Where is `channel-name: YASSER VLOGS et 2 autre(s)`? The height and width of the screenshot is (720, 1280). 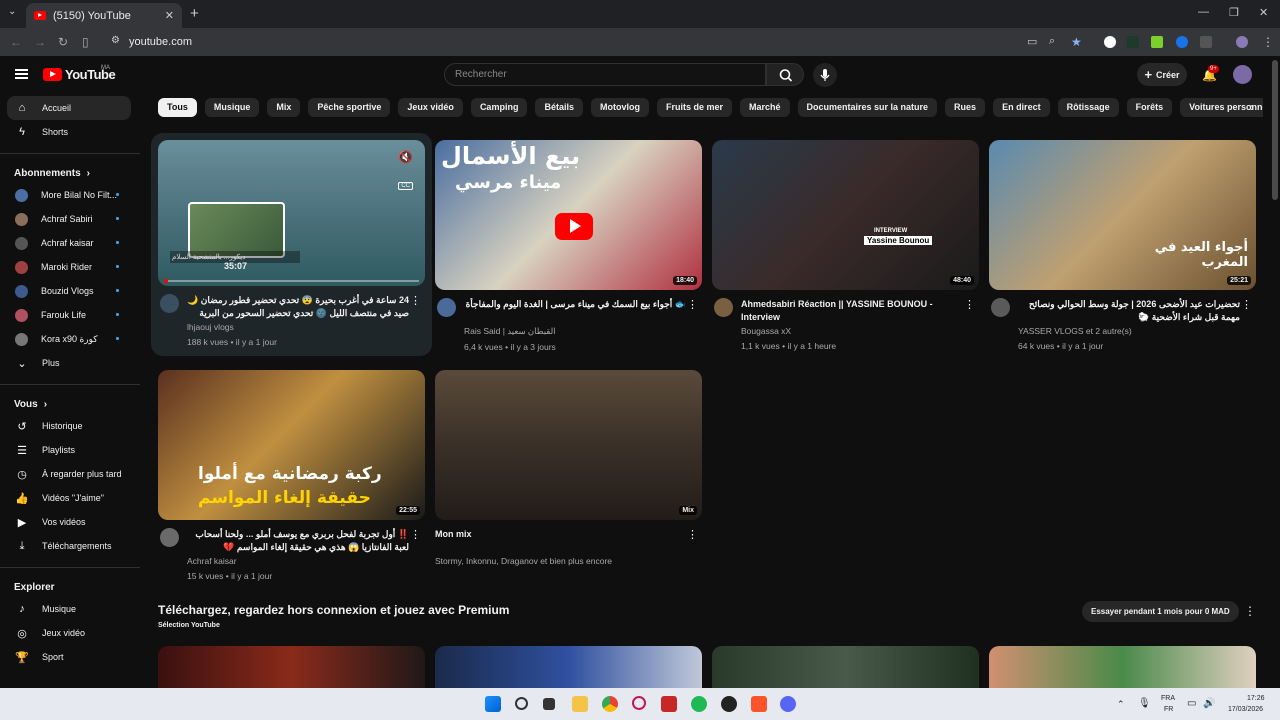 channel-name: YASSER VLOGS et 2 autre(s) is located at coordinates (1137, 331).